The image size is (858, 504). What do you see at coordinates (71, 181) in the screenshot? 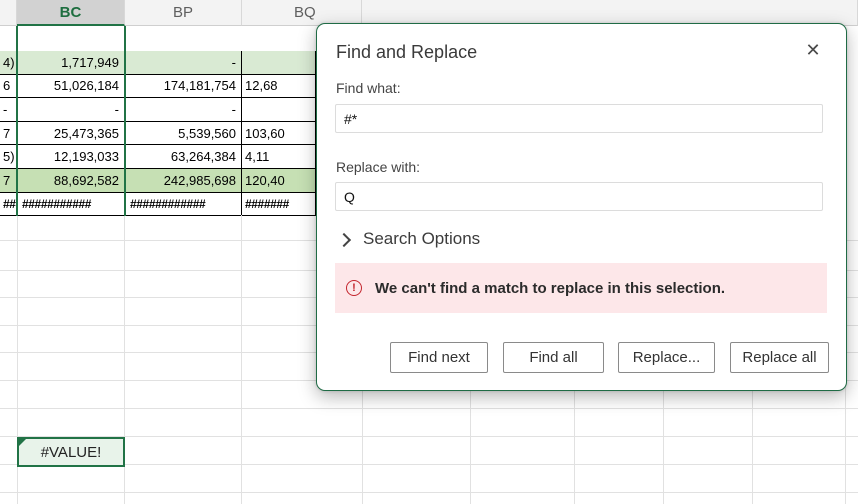
I see `cell-bc: 88,692,582` at bounding box center [71, 181].